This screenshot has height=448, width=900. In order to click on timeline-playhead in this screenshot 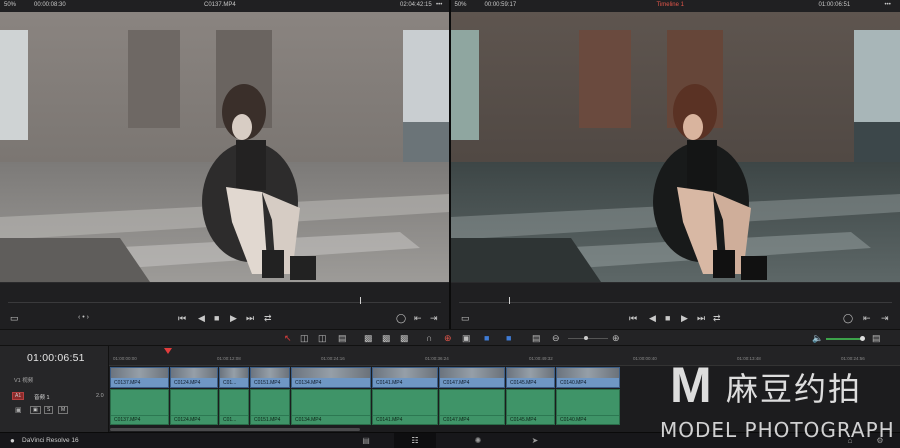, I will do `click(168, 351)`.